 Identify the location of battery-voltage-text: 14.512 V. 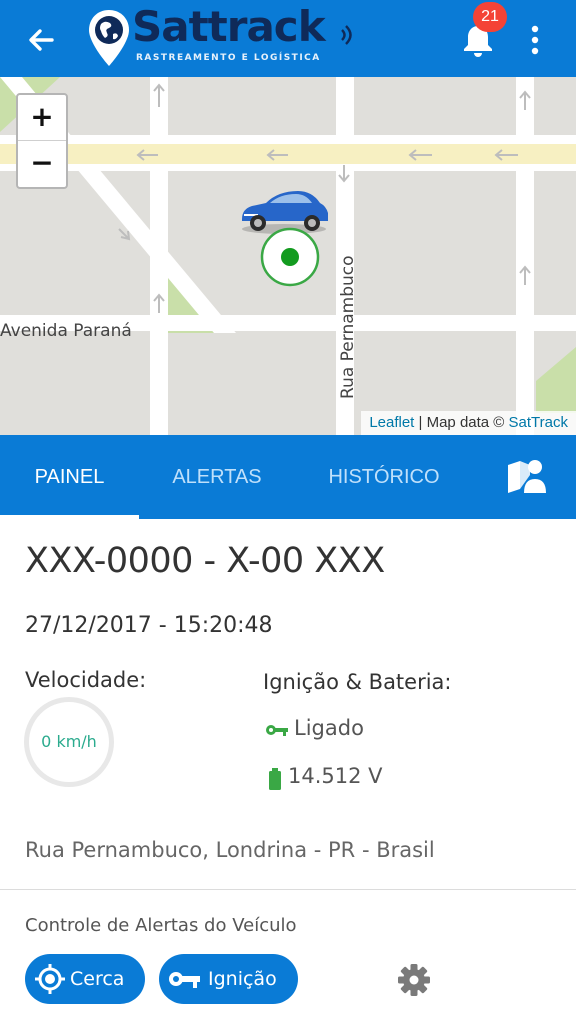
(335, 776).